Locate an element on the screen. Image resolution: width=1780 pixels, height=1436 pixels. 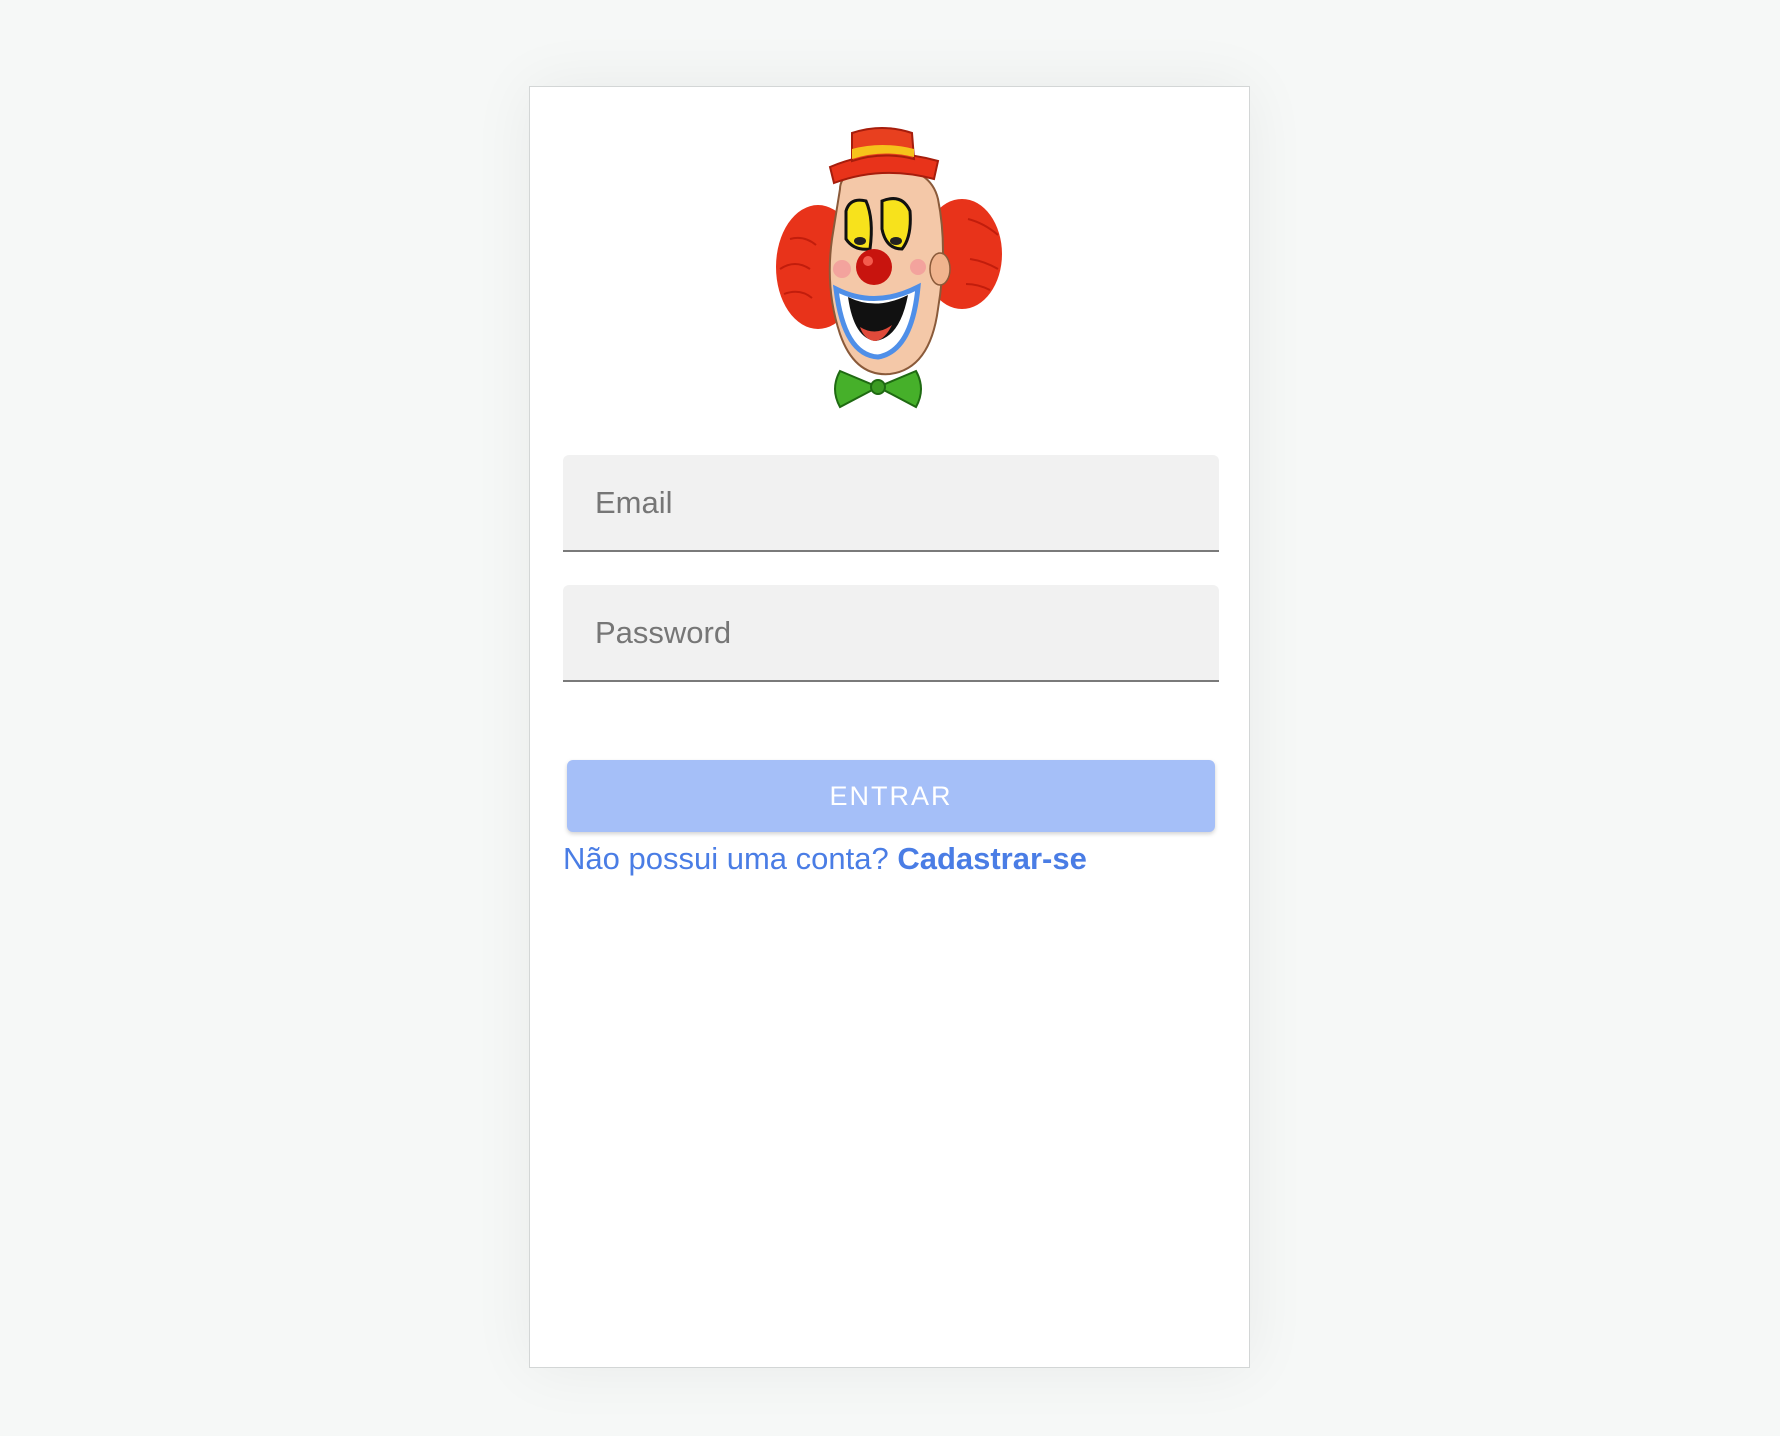
password-input is located at coordinates (891, 632).